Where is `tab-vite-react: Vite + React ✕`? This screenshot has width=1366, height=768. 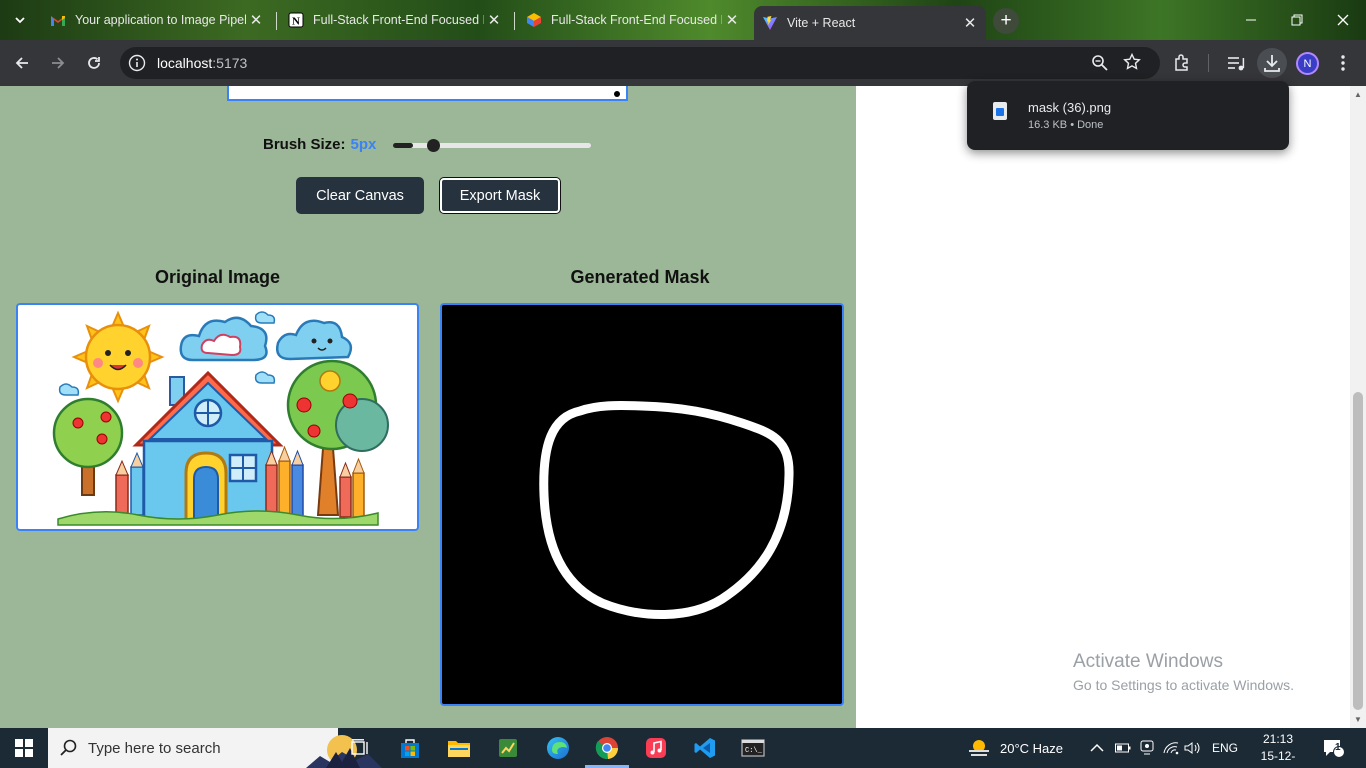
tab-vite-react: Vite + React ✕ is located at coordinates (870, 23).